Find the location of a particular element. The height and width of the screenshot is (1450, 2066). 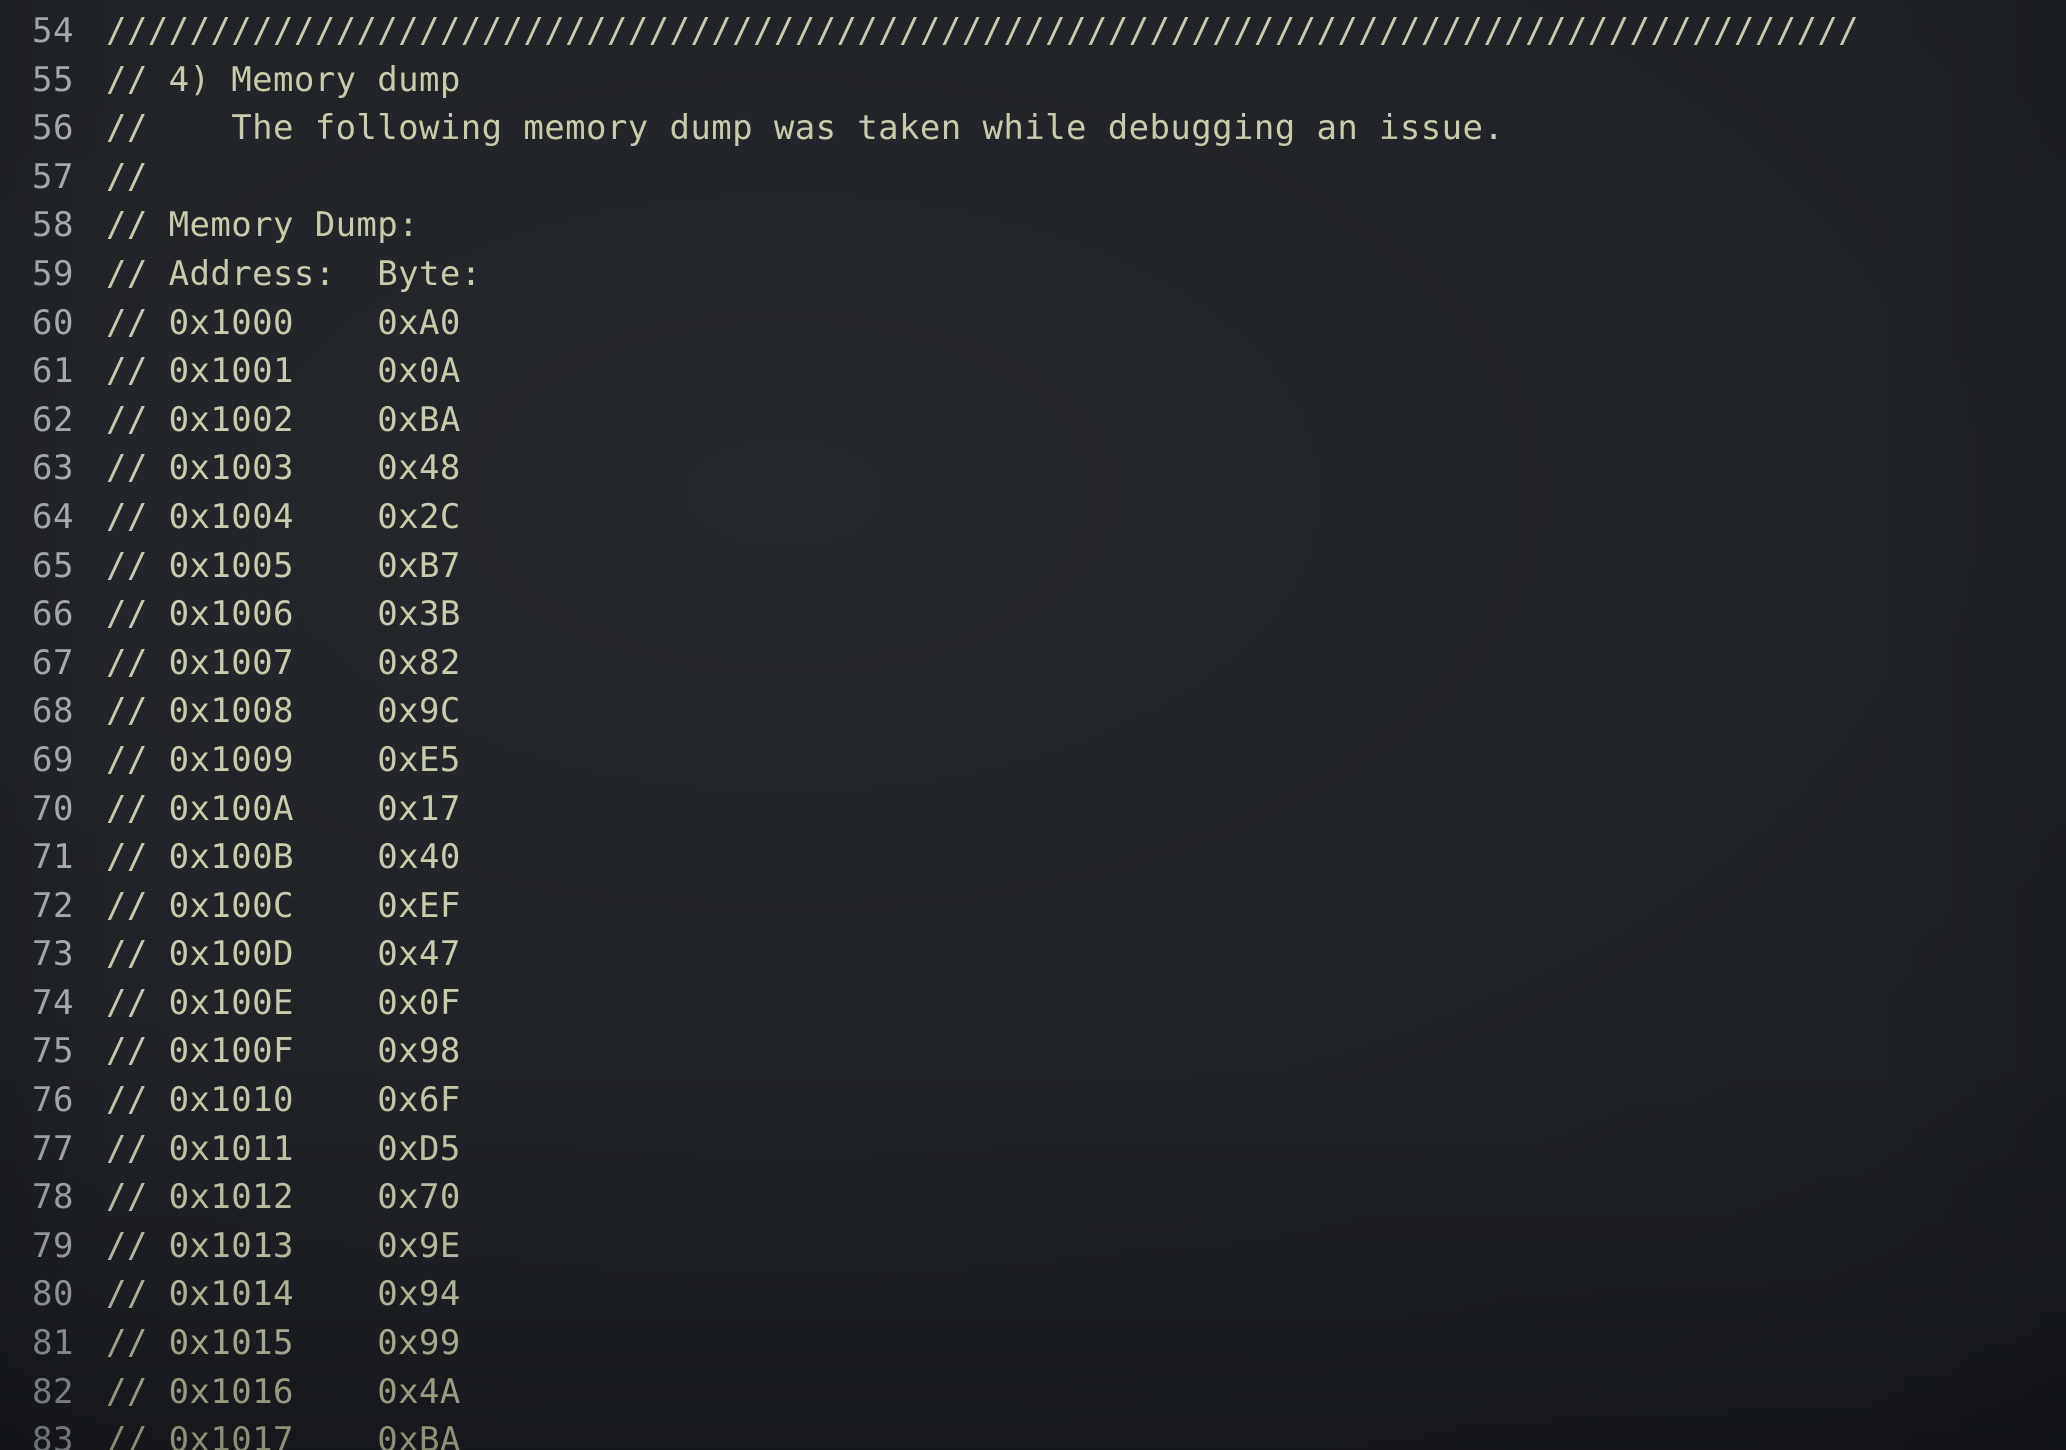

code-line: 70 // 0x100A 0x17 is located at coordinates (1033, 809).